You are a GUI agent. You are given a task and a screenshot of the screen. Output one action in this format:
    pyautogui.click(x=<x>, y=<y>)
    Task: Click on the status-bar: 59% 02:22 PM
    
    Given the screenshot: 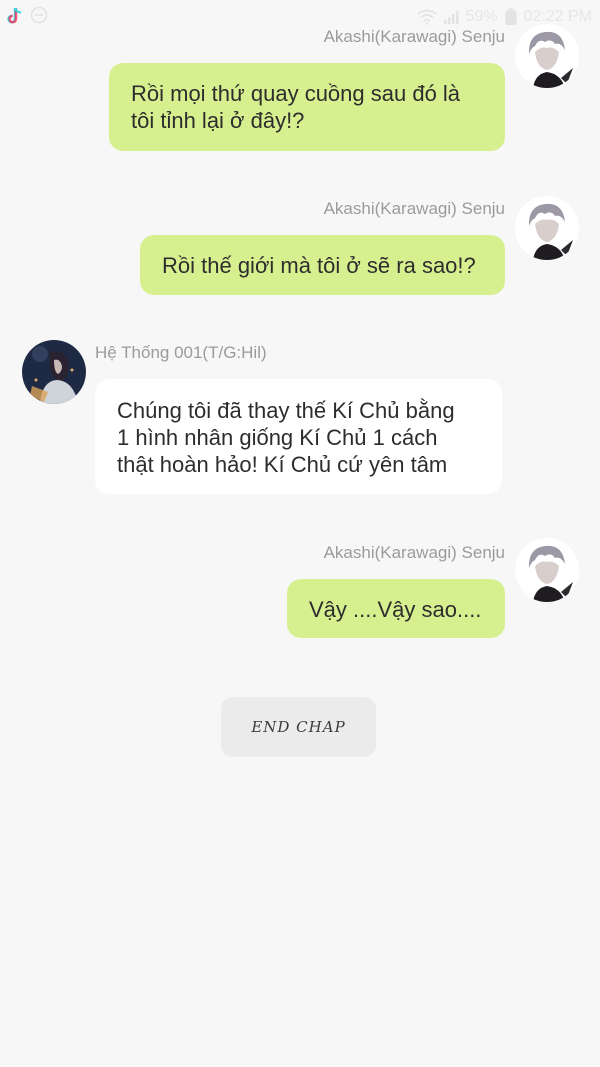 What is the action you would take?
    pyautogui.click(x=300, y=17)
    